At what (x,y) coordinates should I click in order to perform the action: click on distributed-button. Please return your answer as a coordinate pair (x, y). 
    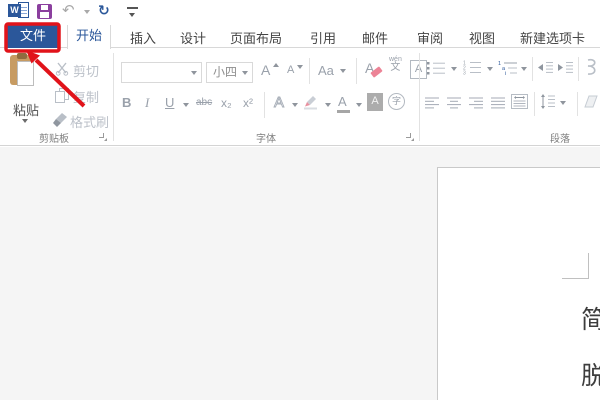
    Looking at the image, I should click on (519, 104).